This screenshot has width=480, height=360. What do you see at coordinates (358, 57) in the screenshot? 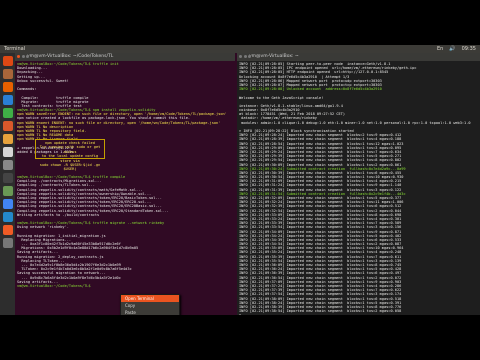
I see `terminal-titlebar: vm@vm-VirtualBox: ~` at bounding box center [358, 57].